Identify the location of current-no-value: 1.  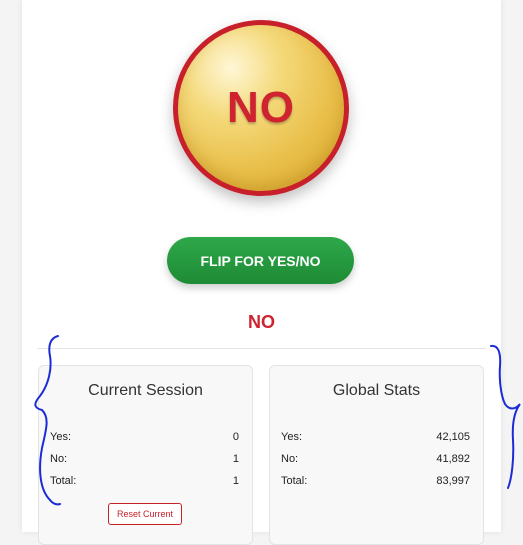
(235, 459).